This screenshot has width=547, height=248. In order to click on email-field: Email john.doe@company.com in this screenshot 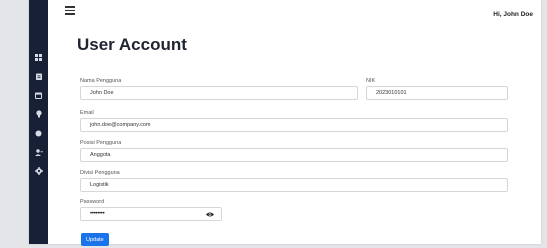, I will do `click(294, 121)`.